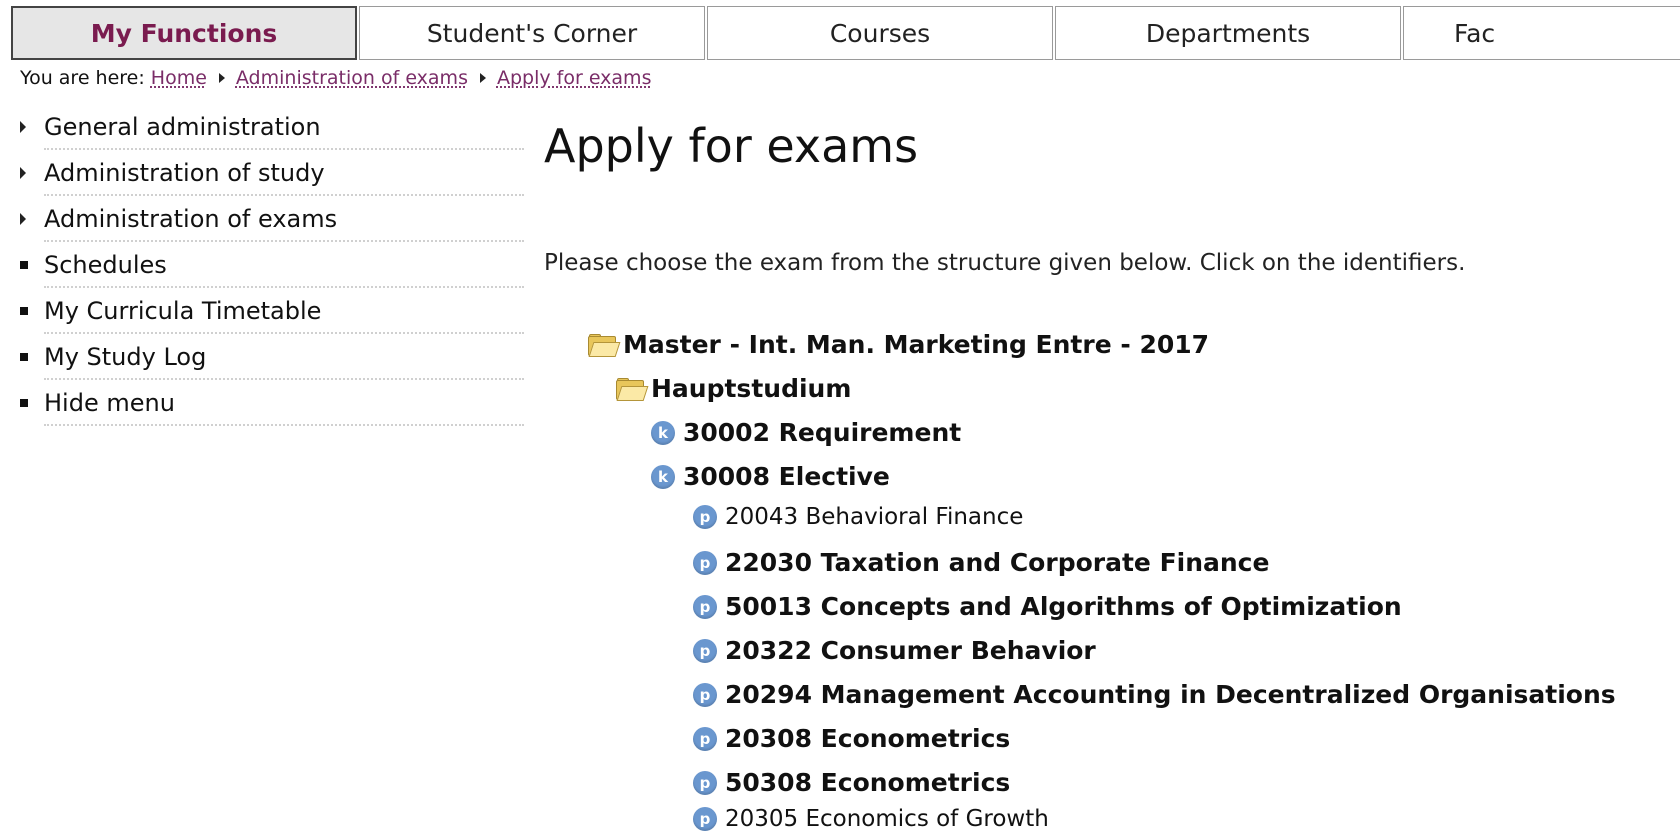 This screenshot has height=832, width=1680. What do you see at coordinates (105, 265) in the screenshot?
I see `sidebar-item-label: Schedules` at bounding box center [105, 265].